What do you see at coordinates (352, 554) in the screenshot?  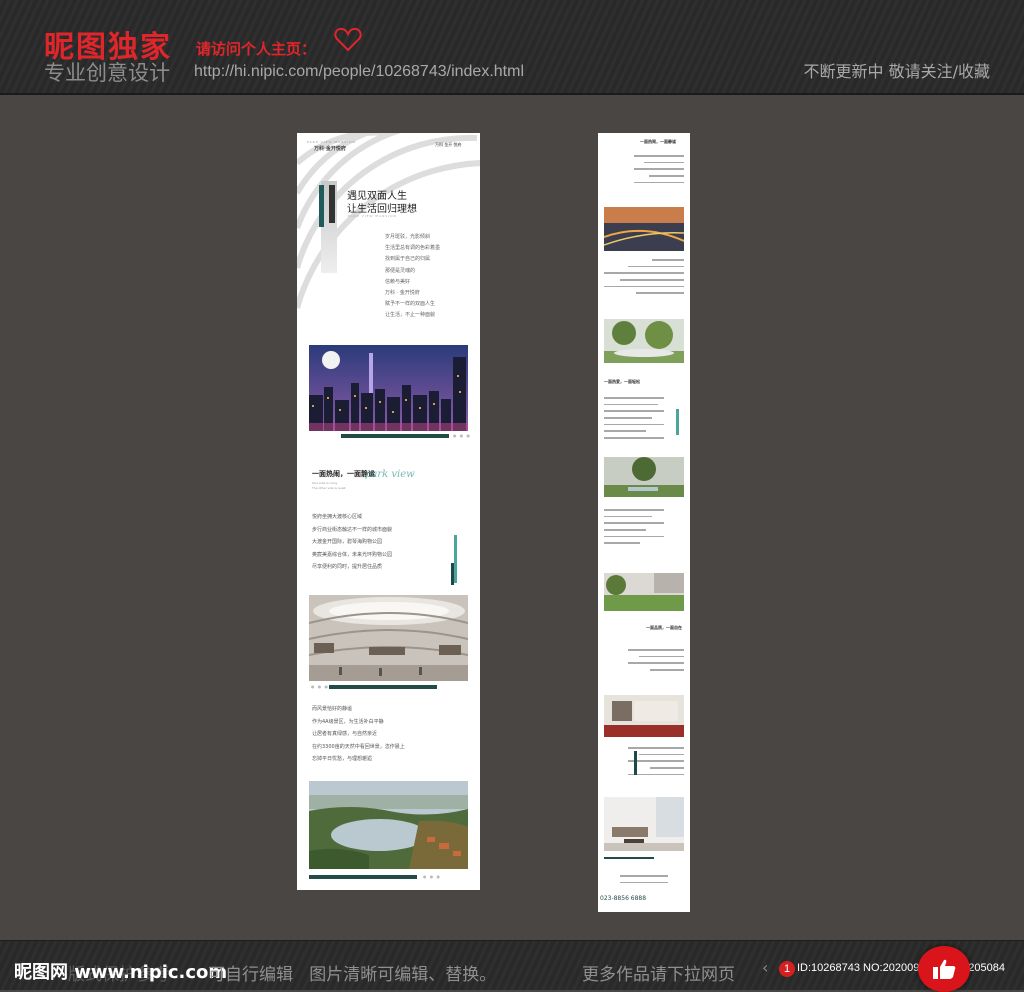 I see `list-item: 奥宸美嘉综合体，未来光环购物公园` at bounding box center [352, 554].